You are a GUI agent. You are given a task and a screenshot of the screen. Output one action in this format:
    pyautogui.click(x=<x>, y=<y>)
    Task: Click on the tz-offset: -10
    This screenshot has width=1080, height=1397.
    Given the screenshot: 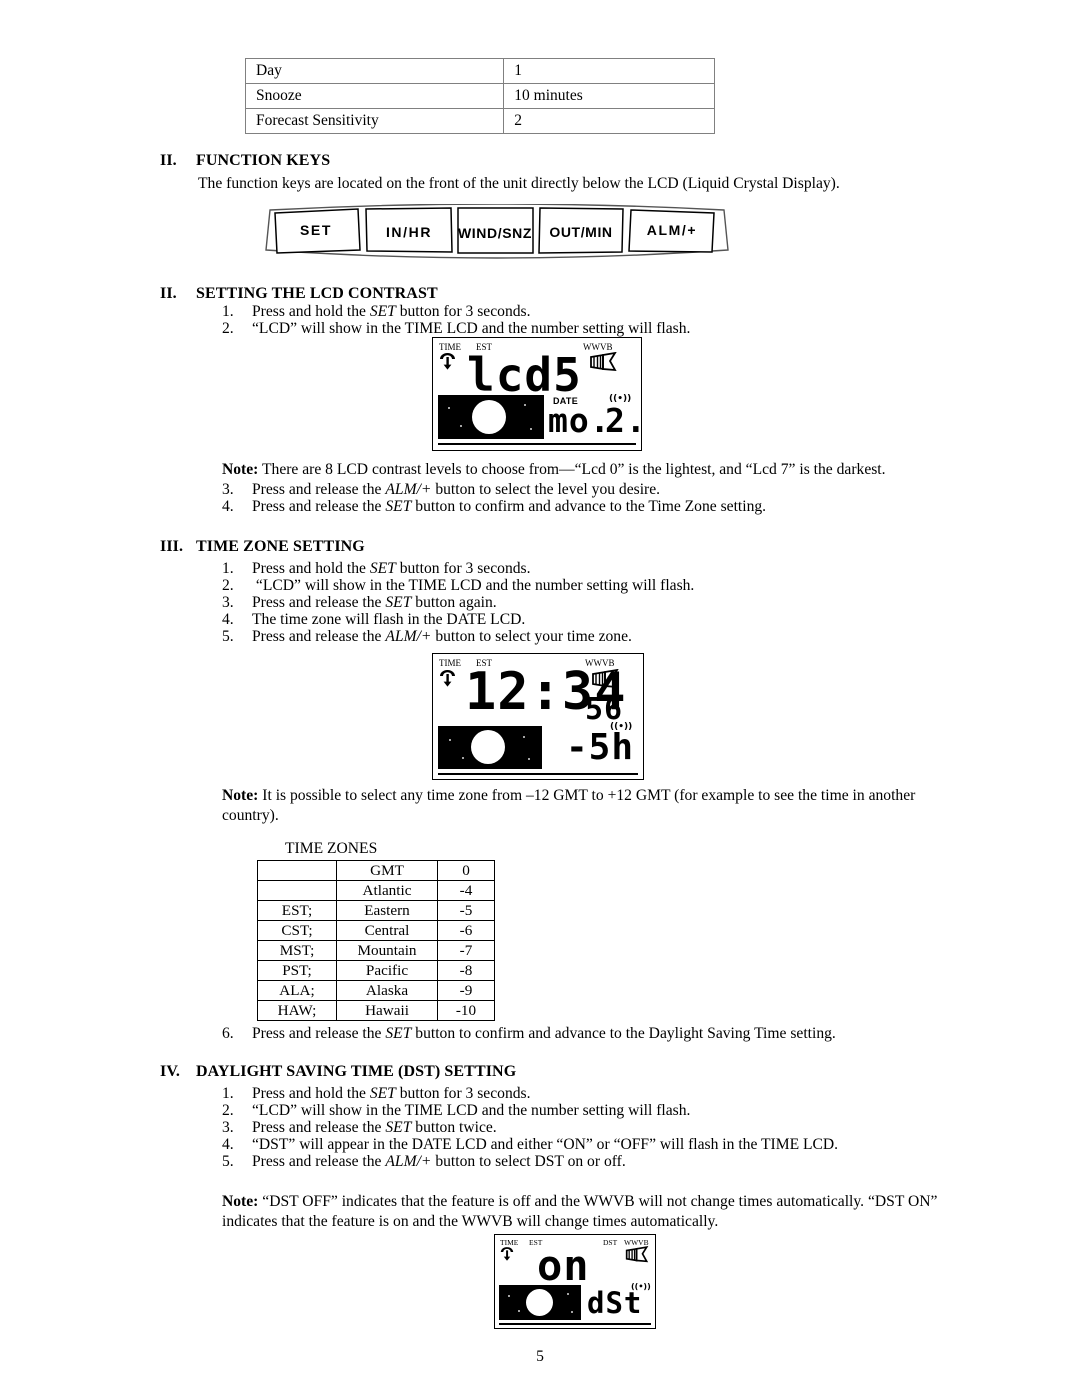 What is the action you would take?
    pyautogui.click(x=466, y=1010)
    